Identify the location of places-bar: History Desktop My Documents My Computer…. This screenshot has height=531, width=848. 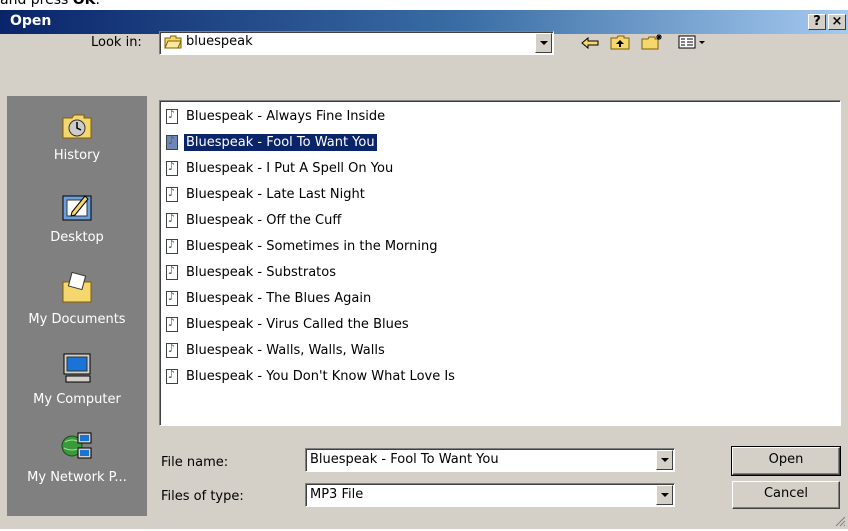
(77, 306).